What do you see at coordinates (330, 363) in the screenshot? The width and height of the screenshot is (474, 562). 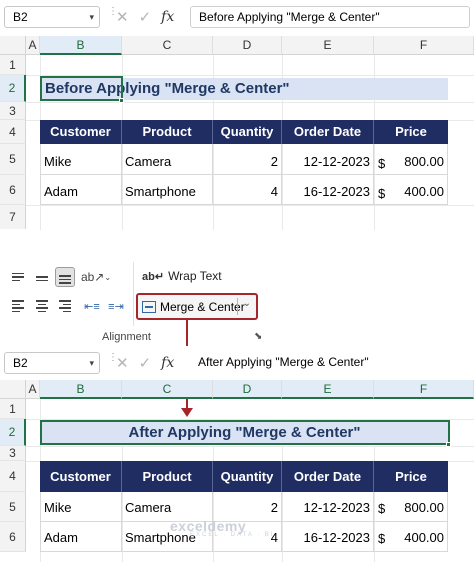 I see `formula-input: After Applying "Merge & Center"` at bounding box center [330, 363].